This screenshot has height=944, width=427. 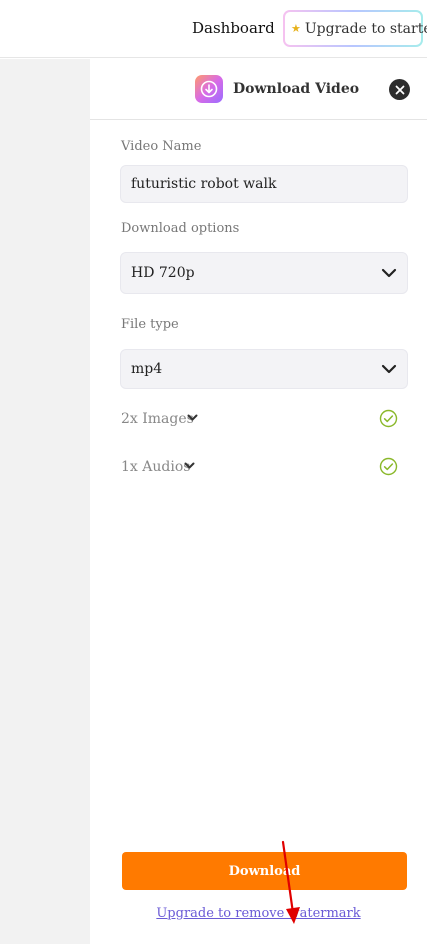 What do you see at coordinates (365, 28) in the screenshot?
I see `upgrade-button-label: Upgrade to starter` at bounding box center [365, 28].